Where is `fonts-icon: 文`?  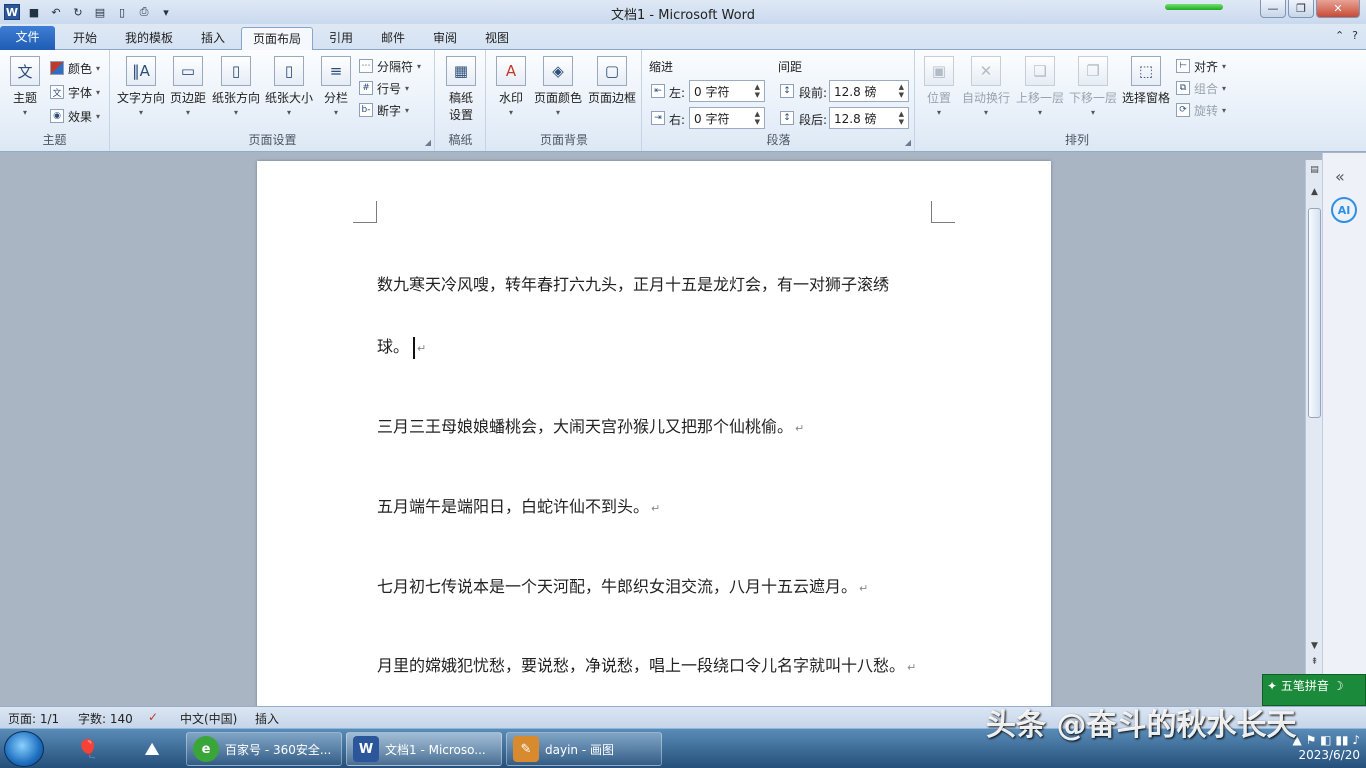 fonts-icon: 文 is located at coordinates (57, 92).